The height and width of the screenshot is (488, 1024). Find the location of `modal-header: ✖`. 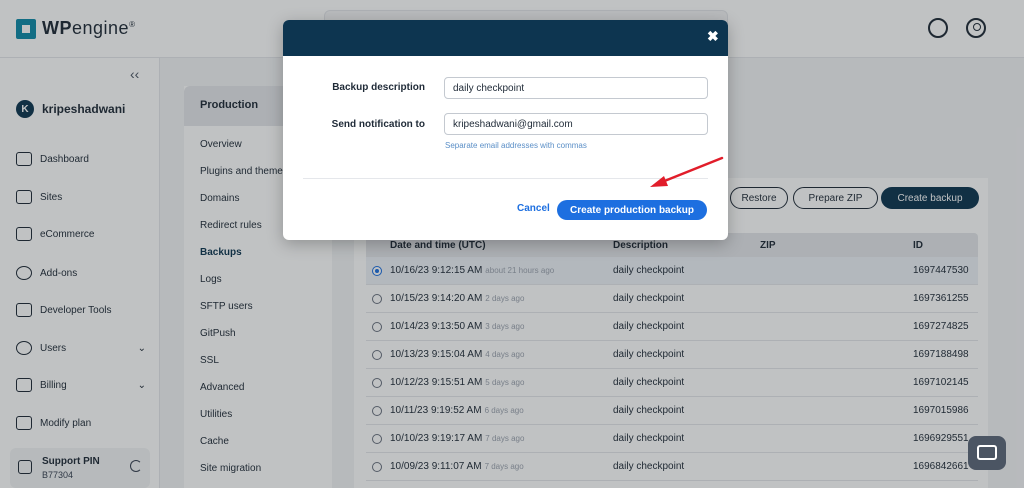

modal-header: ✖ is located at coordinates (505, 38).